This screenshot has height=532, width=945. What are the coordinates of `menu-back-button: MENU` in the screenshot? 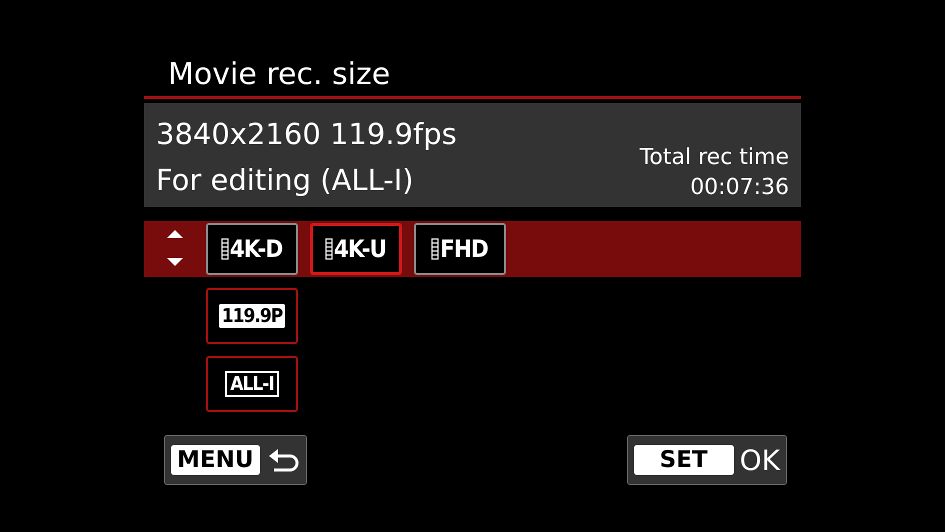 It's located at (235, 460).